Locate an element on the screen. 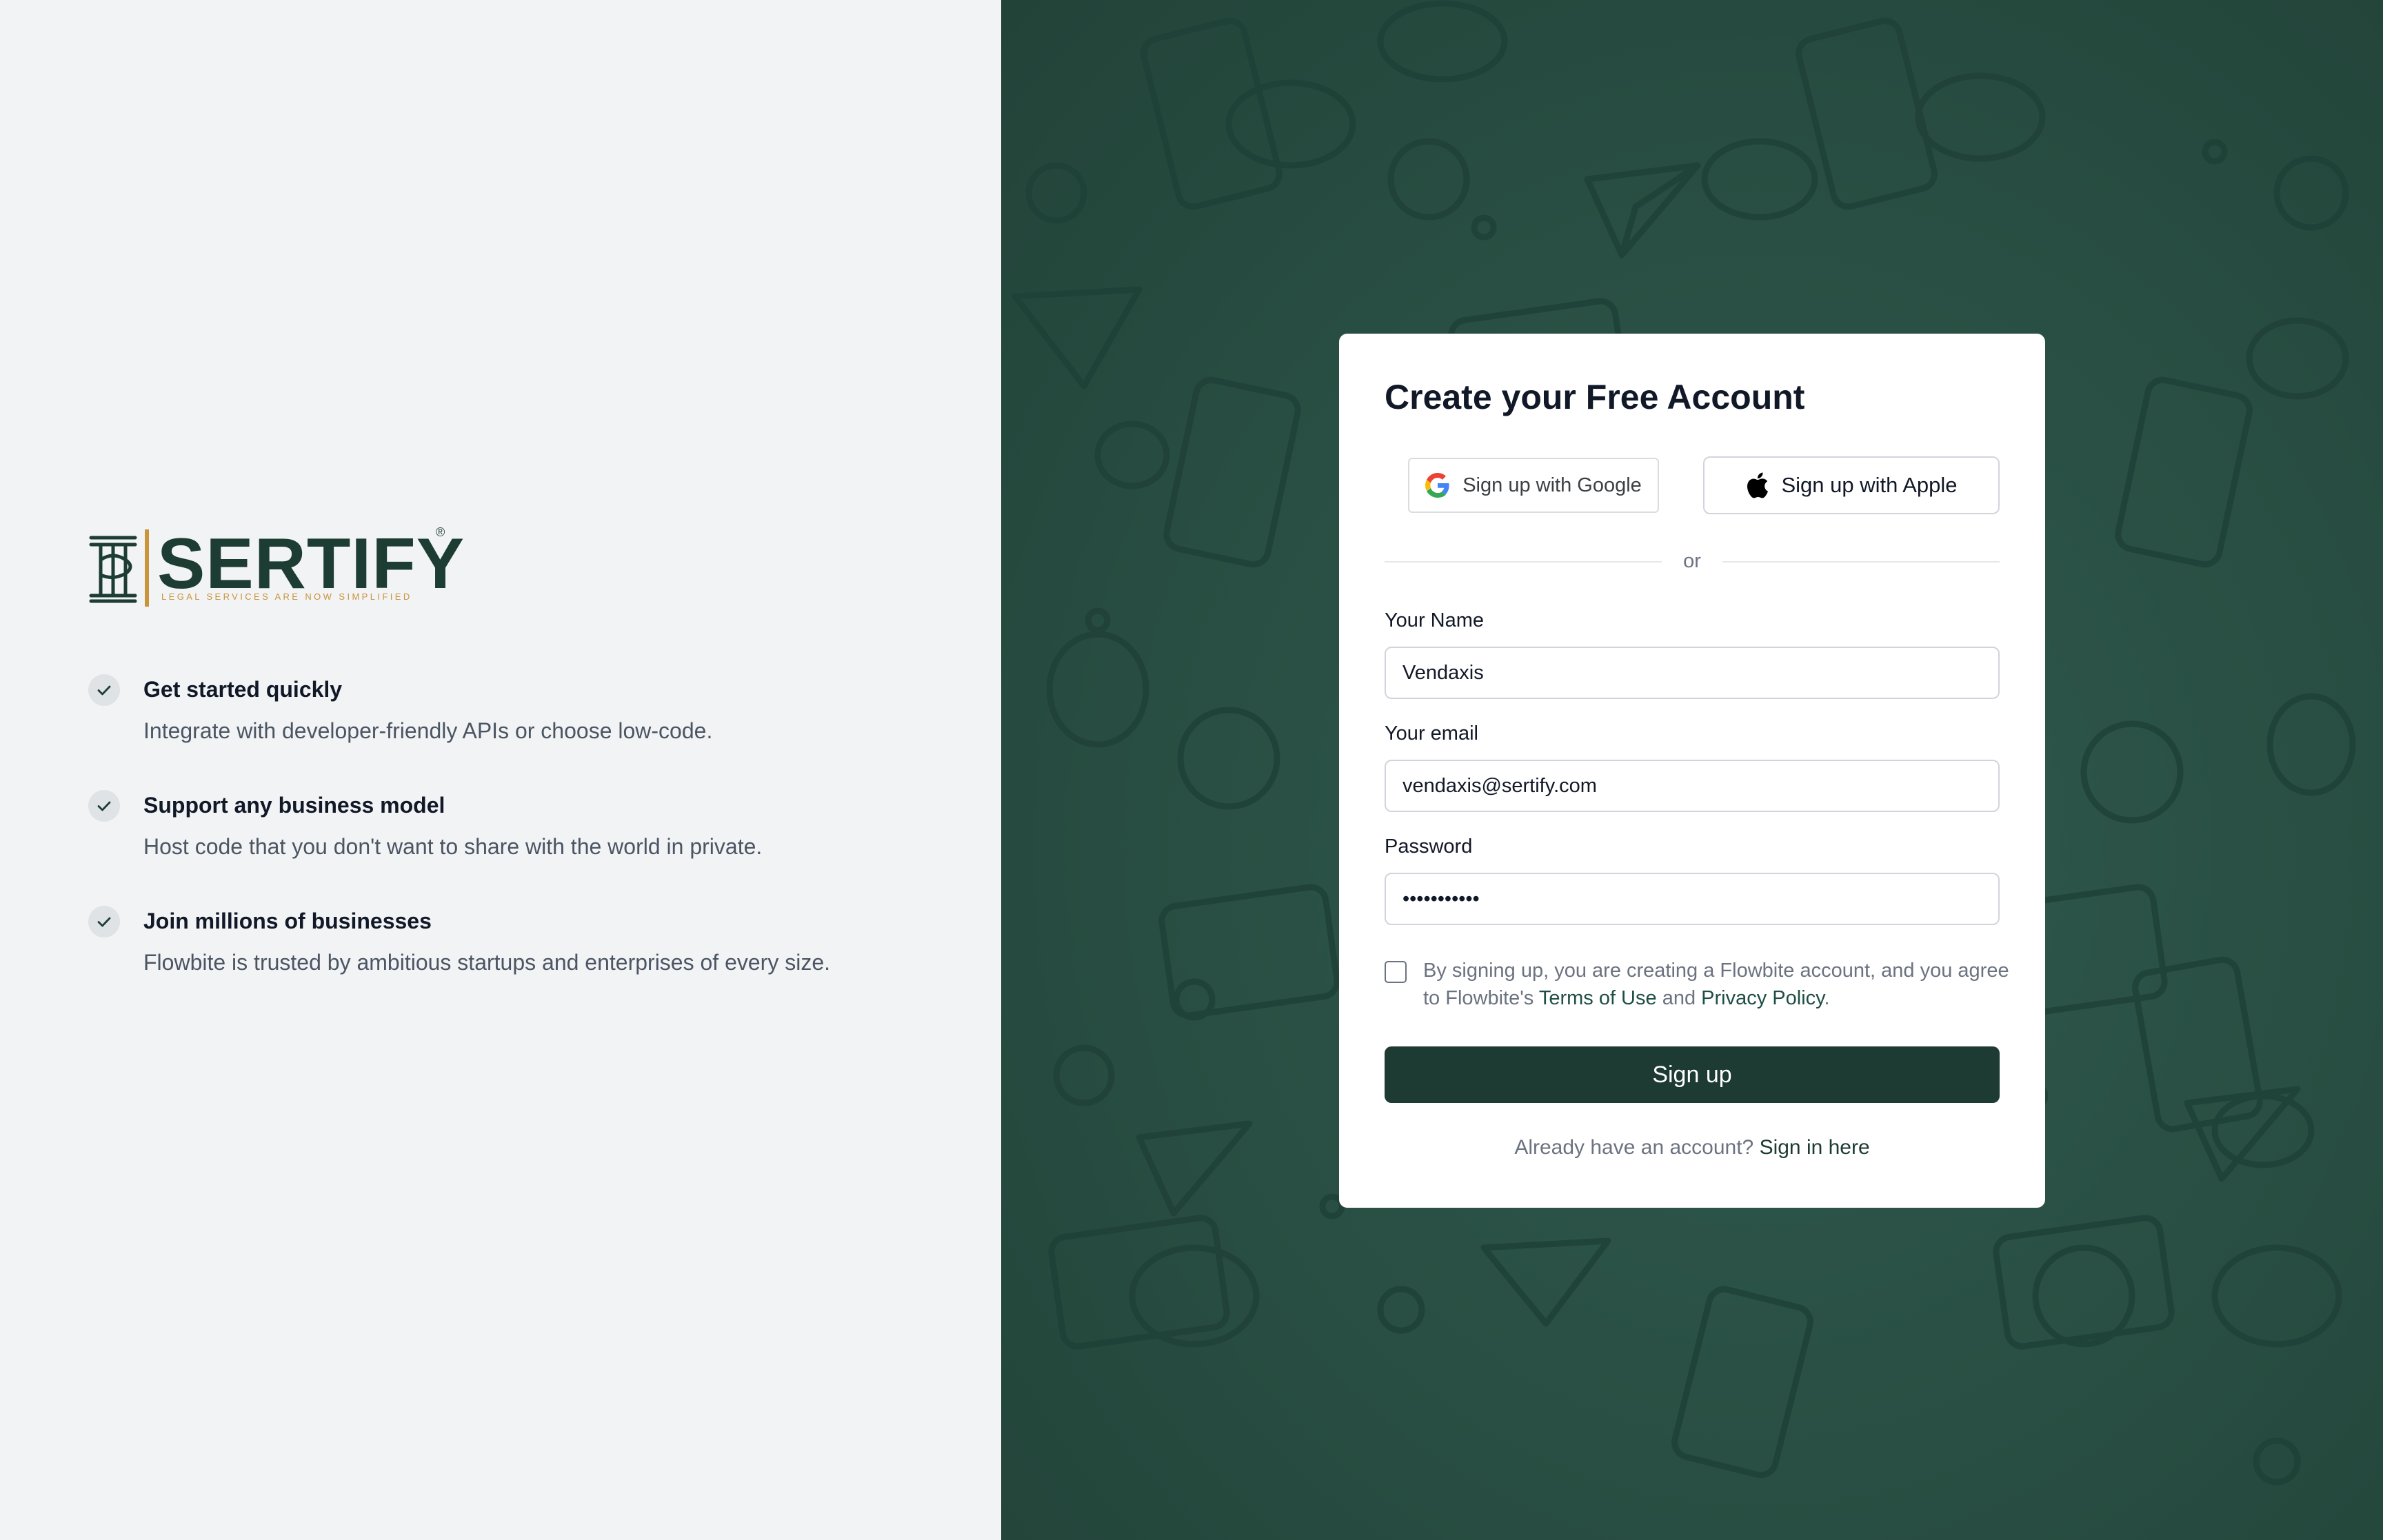 This screenshot has width=2383, height=1540. pillar-logo-icon is located at coordinates (113, 570).